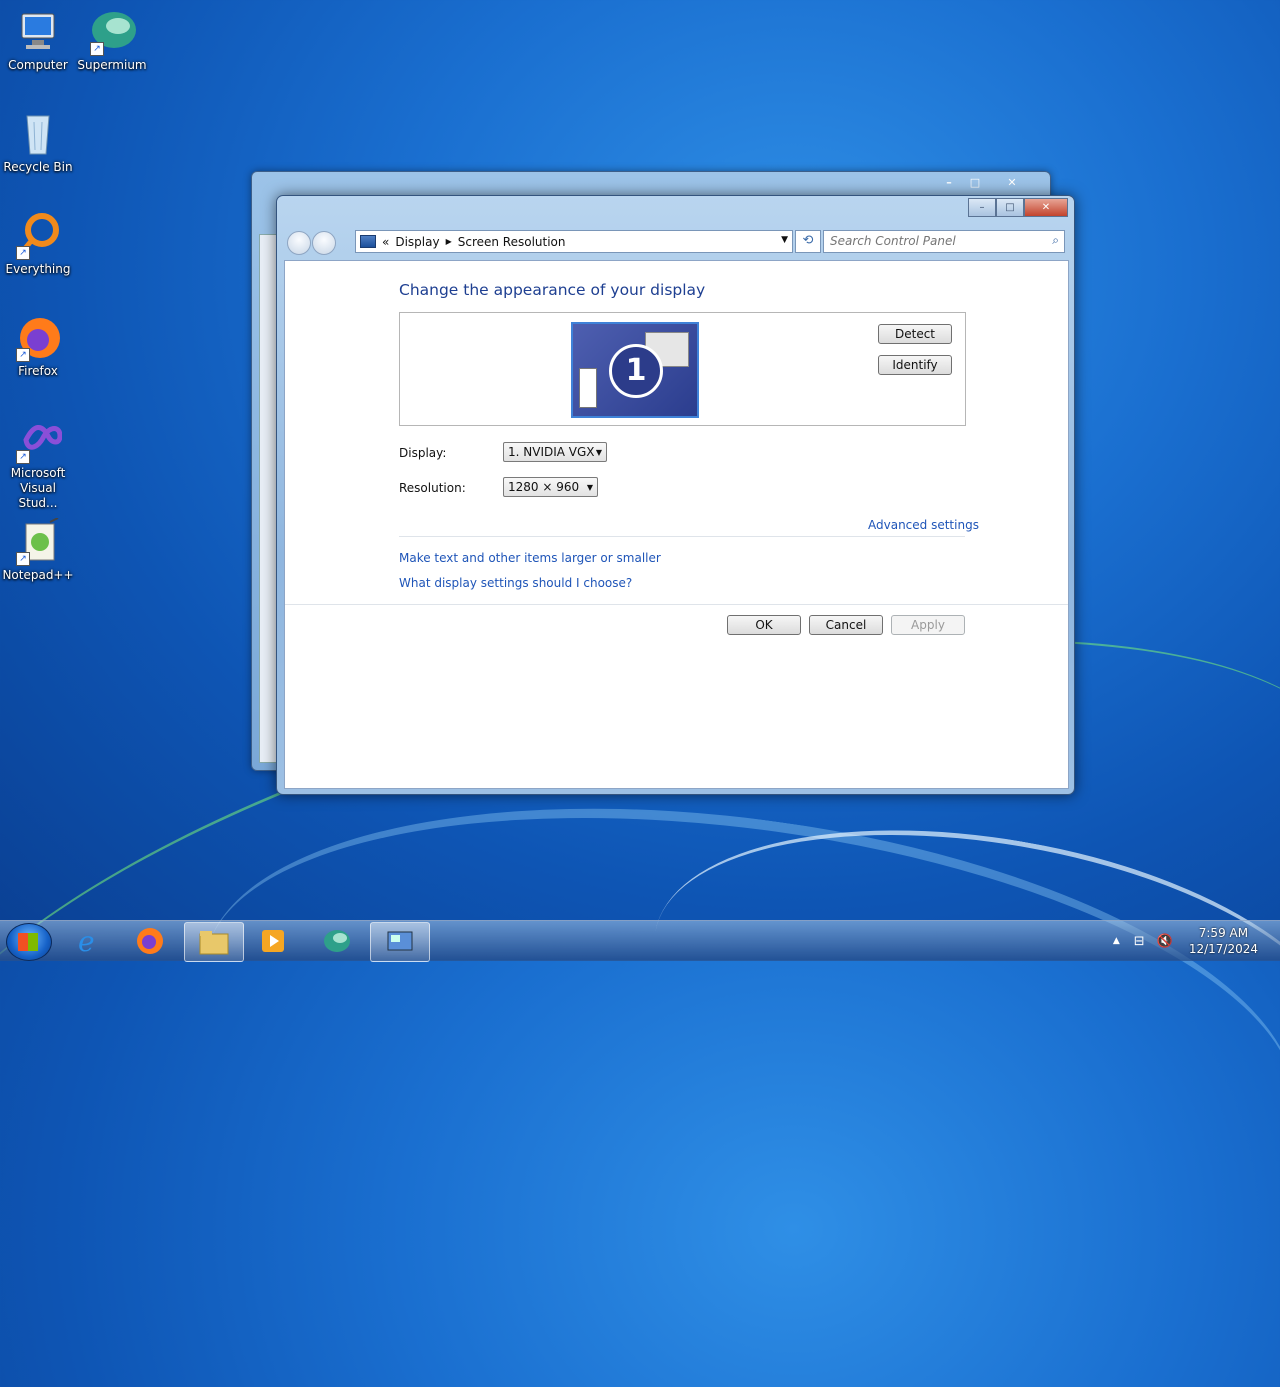 This screenshot has width=1280, height=1387. I want to click on display-preview: 1 Detect Identify, so click(682, 369).